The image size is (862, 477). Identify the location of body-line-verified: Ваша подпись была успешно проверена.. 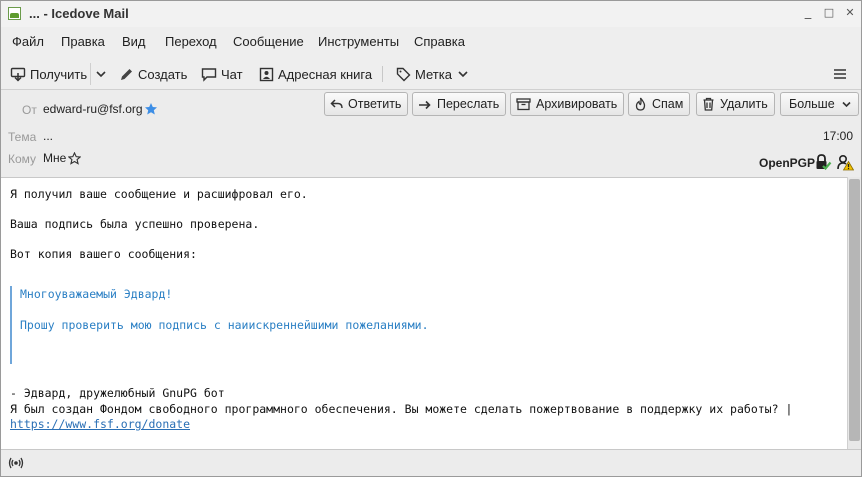
(135, 224).